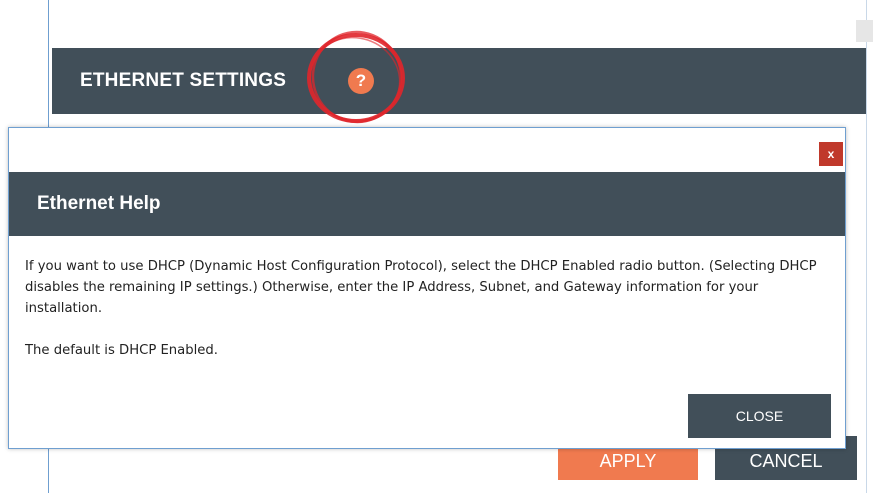 This screenshot has width=873, height=493. I want to click on background-window-corner, so click(864, 31).